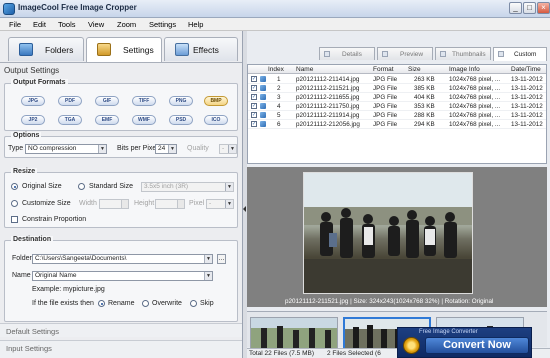 The height and width of the screenshot is (358, 550). Describe the element at coordinates (279, 124) in the screenshot. I see `cell-index: 6` at that location.